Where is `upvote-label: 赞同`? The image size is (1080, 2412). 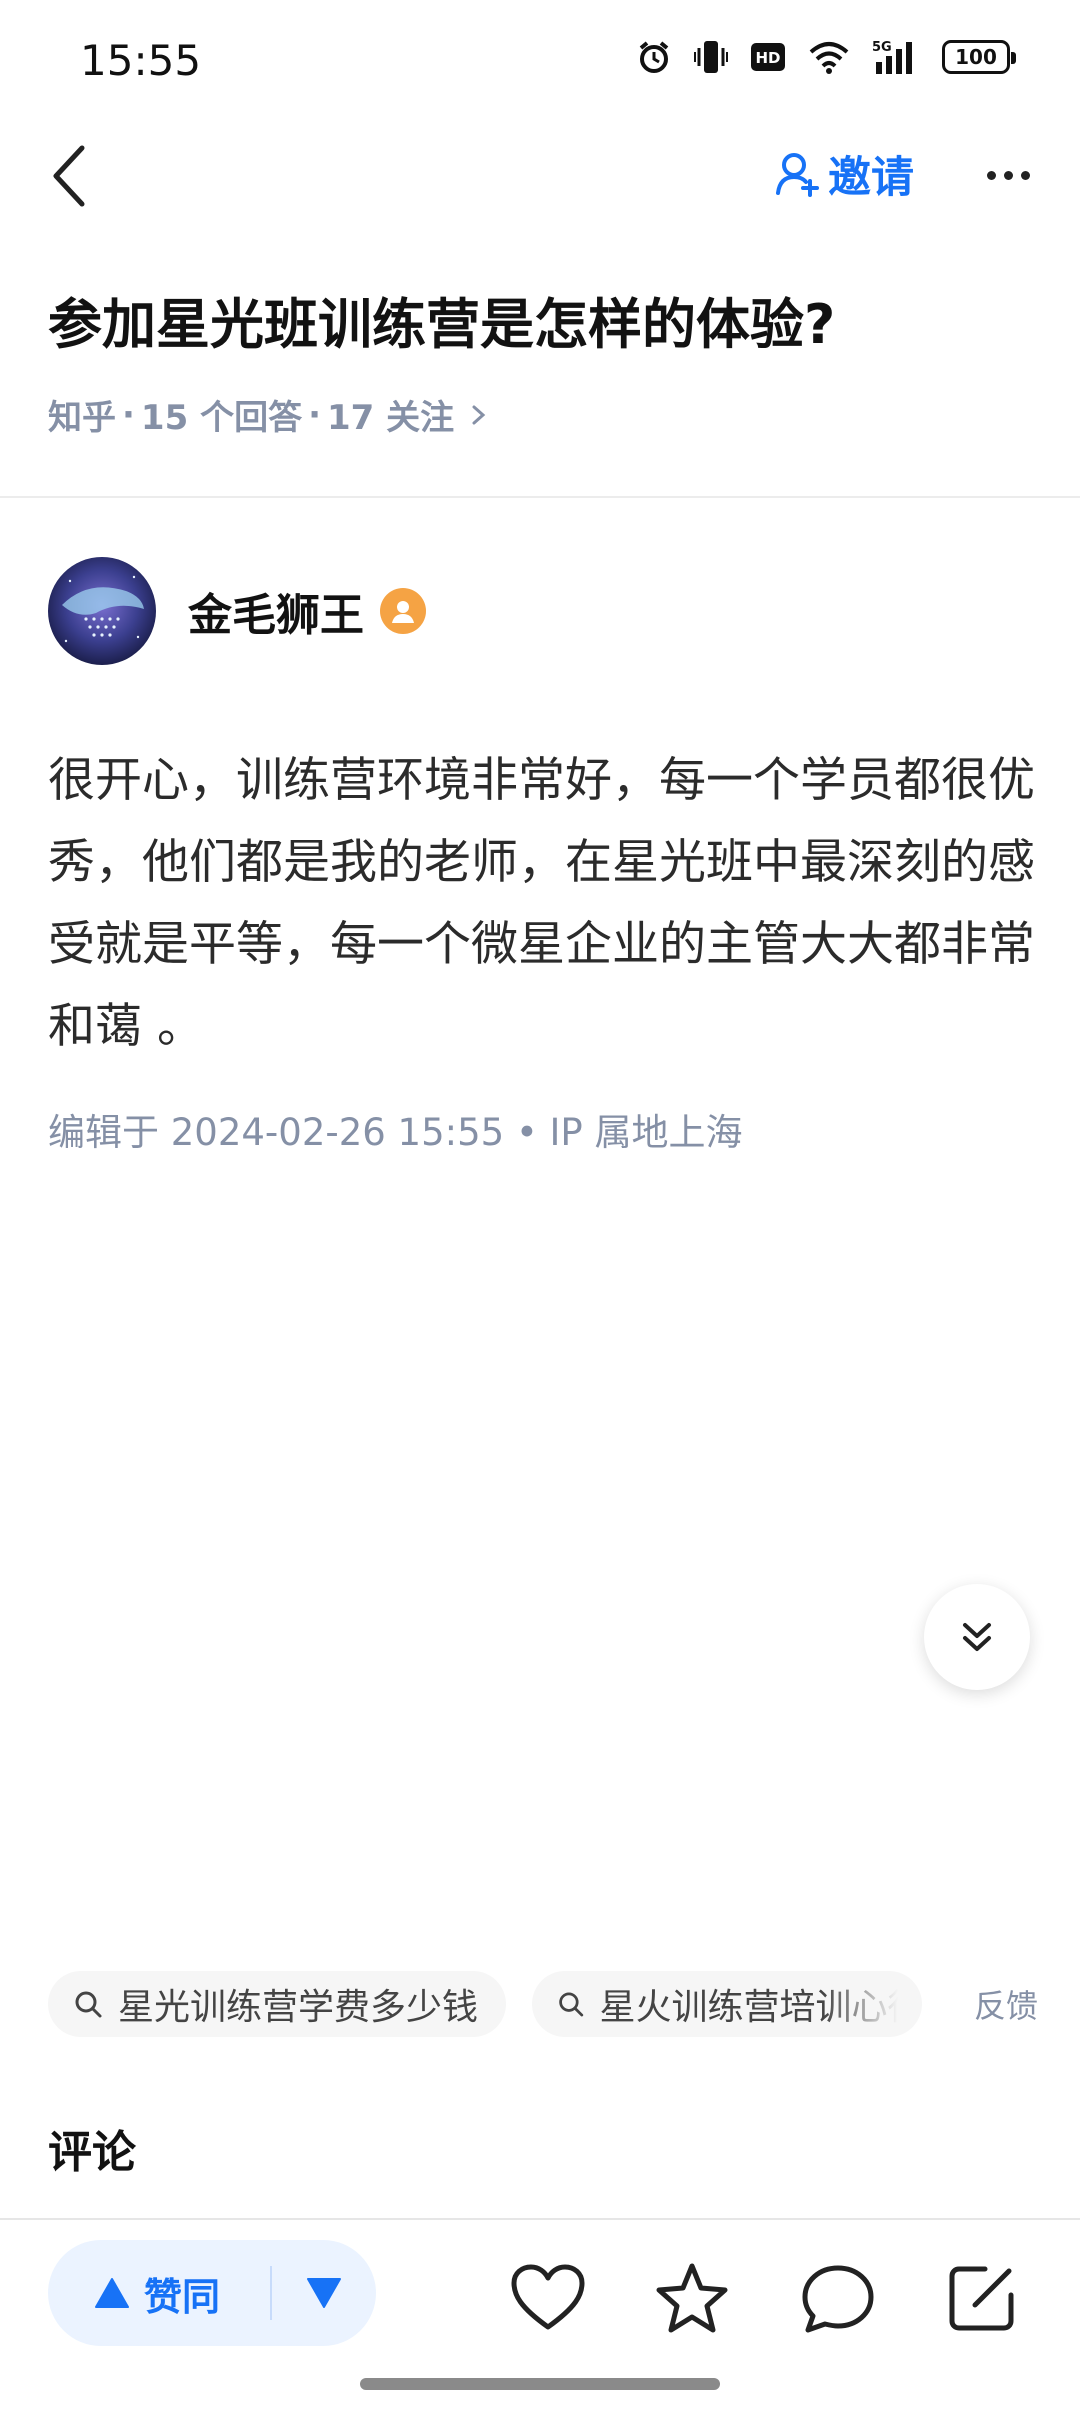 upvote-label: 赞同 is located at coordinates (182, 2296).